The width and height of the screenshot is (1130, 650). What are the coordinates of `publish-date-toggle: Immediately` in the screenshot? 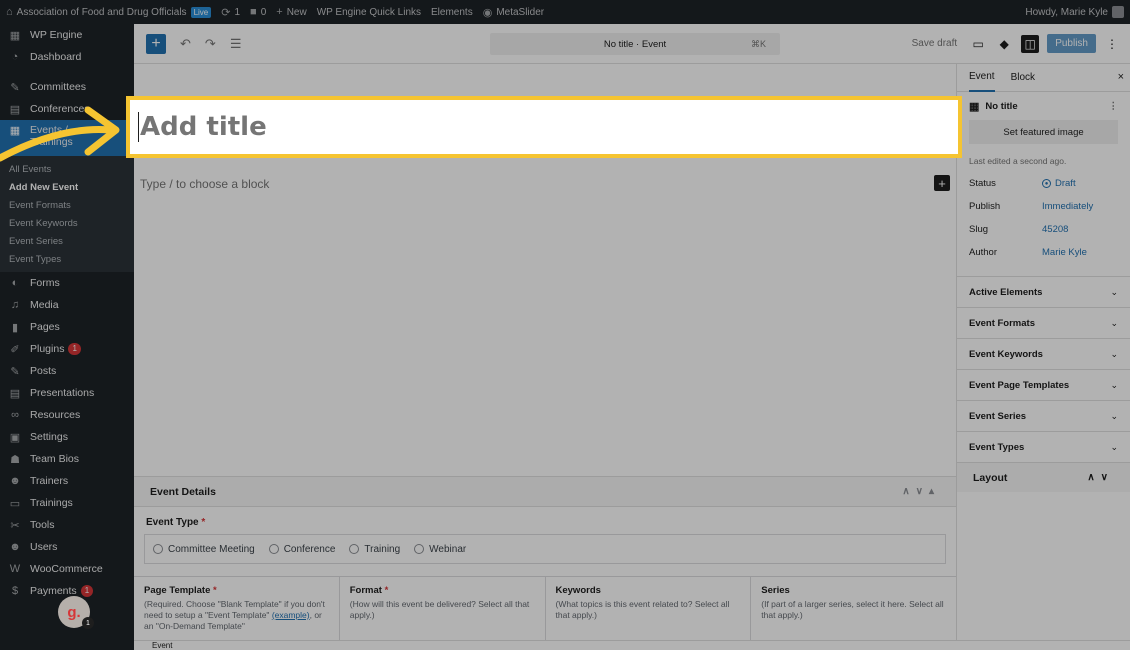 It's located at (1067, 206).